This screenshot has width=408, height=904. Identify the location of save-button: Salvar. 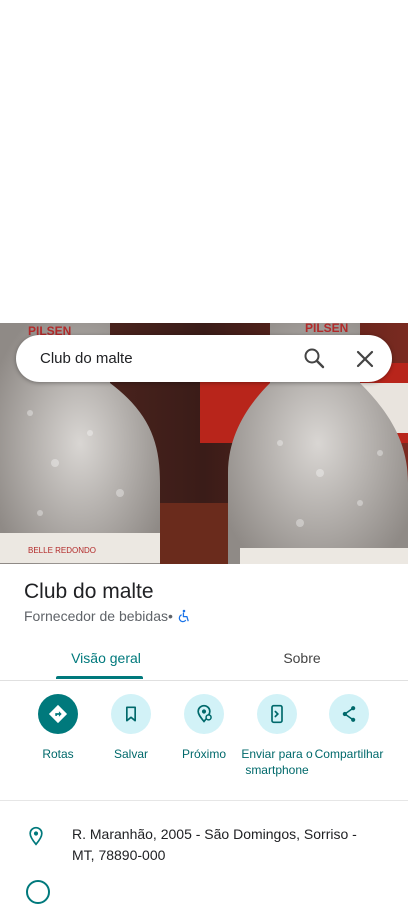
(131, 728).